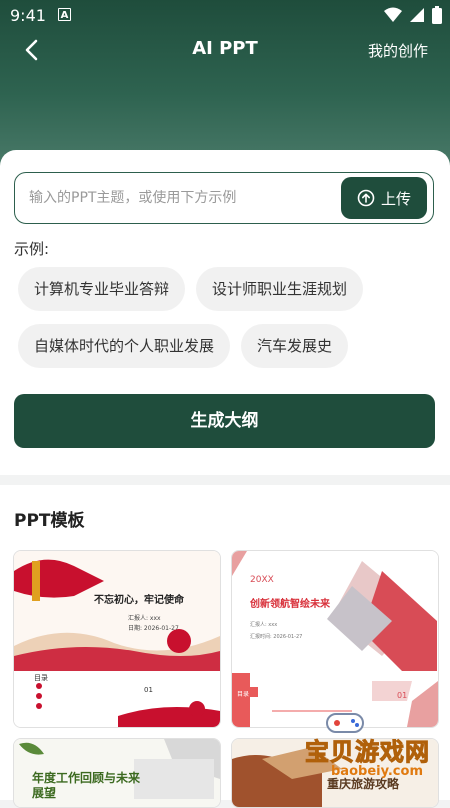 This screenshot has height=808, width=450. I want to click on upload-button: 上传, so click(384, 198).